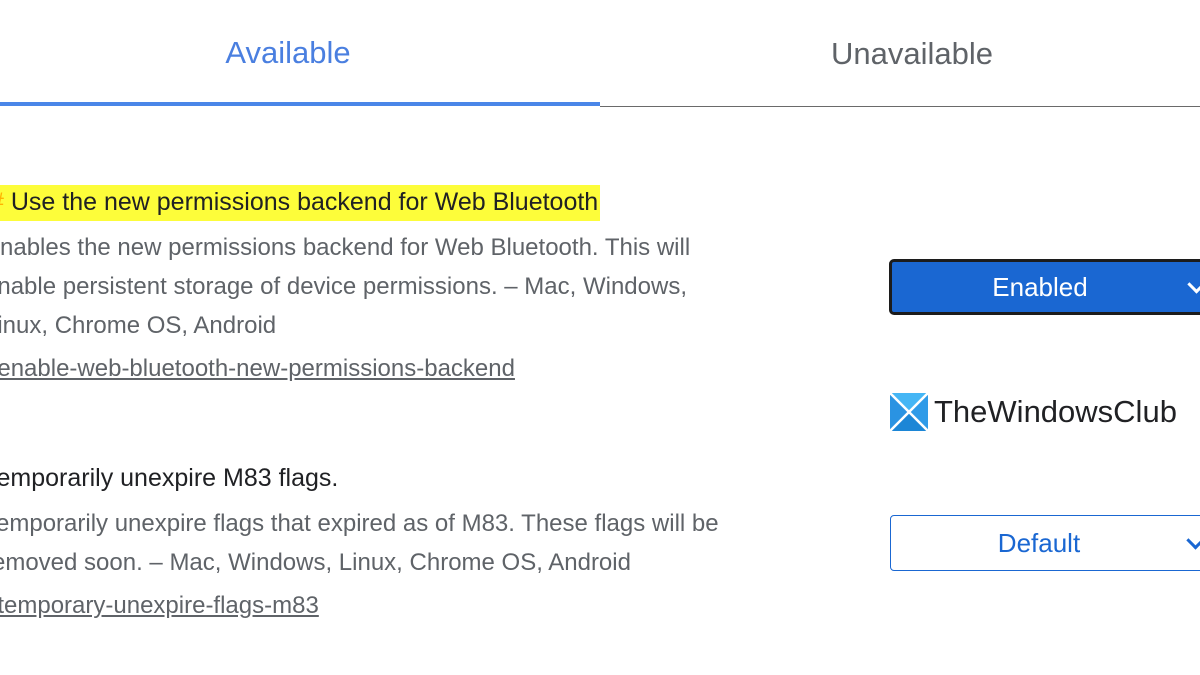 Image resolution: width=1200 pixels, height=675 pixels. What do you see at coordinates (2, 202) in the screenshot?
I see `flag-anchor-marker: #` at bounding box center [2, 202].